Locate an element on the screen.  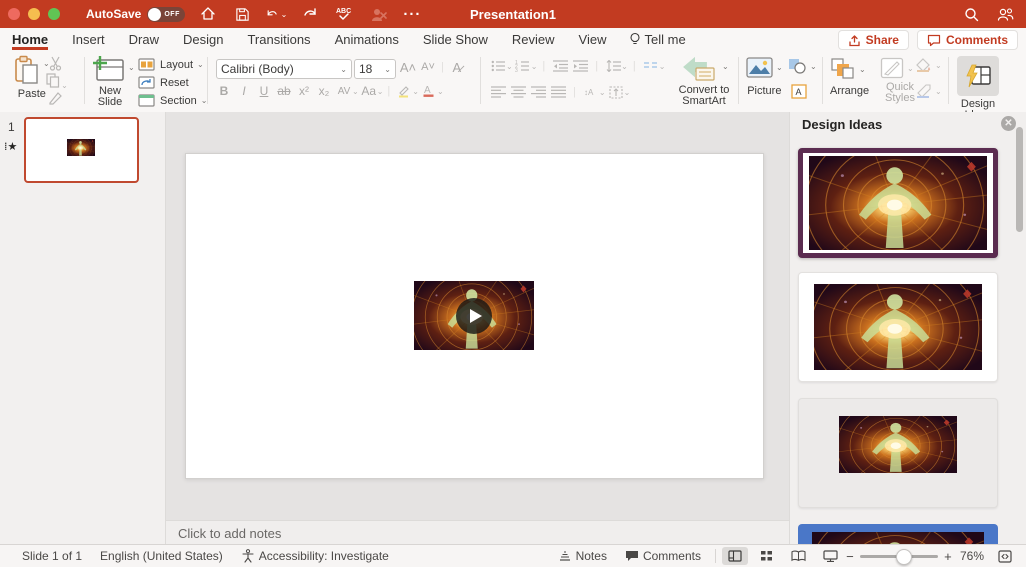
shapes-dropdown-chevron: ⌄ is located at coordinates (813, 66).